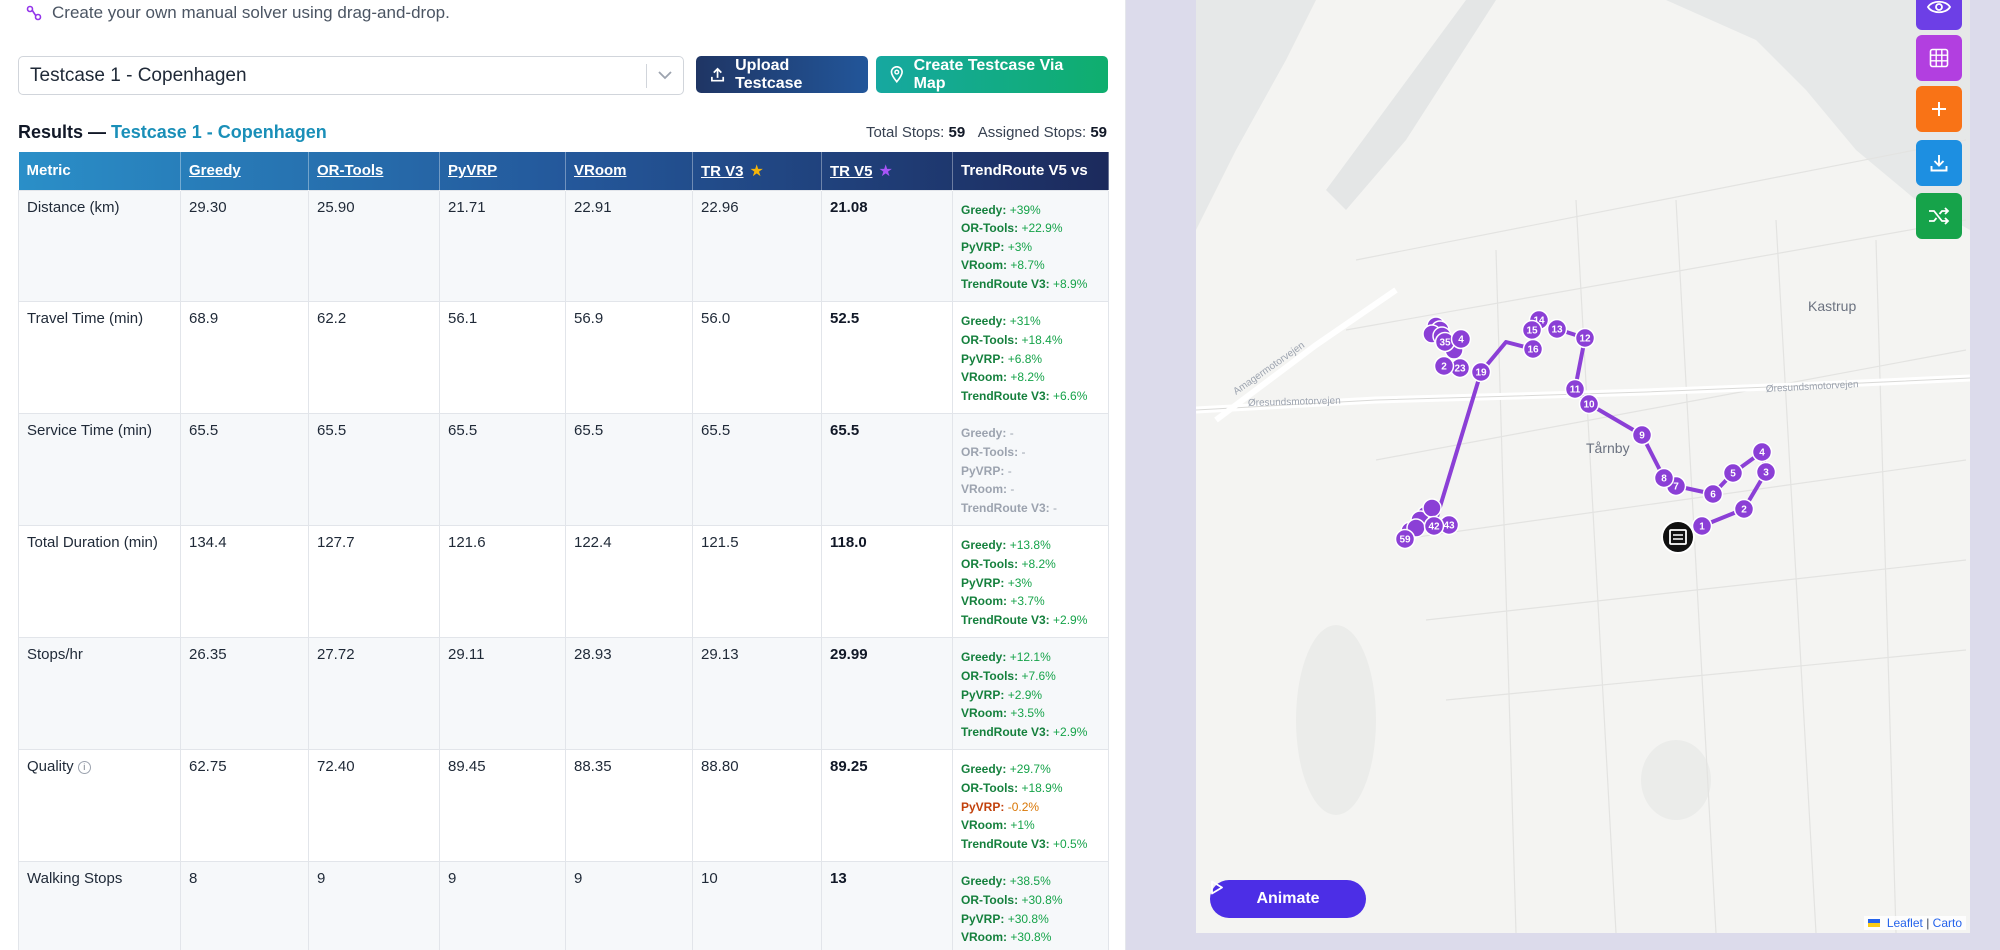 The image size is (2000, 950). I want to click on metric-value-cell: 21.71, so click(502, 246).